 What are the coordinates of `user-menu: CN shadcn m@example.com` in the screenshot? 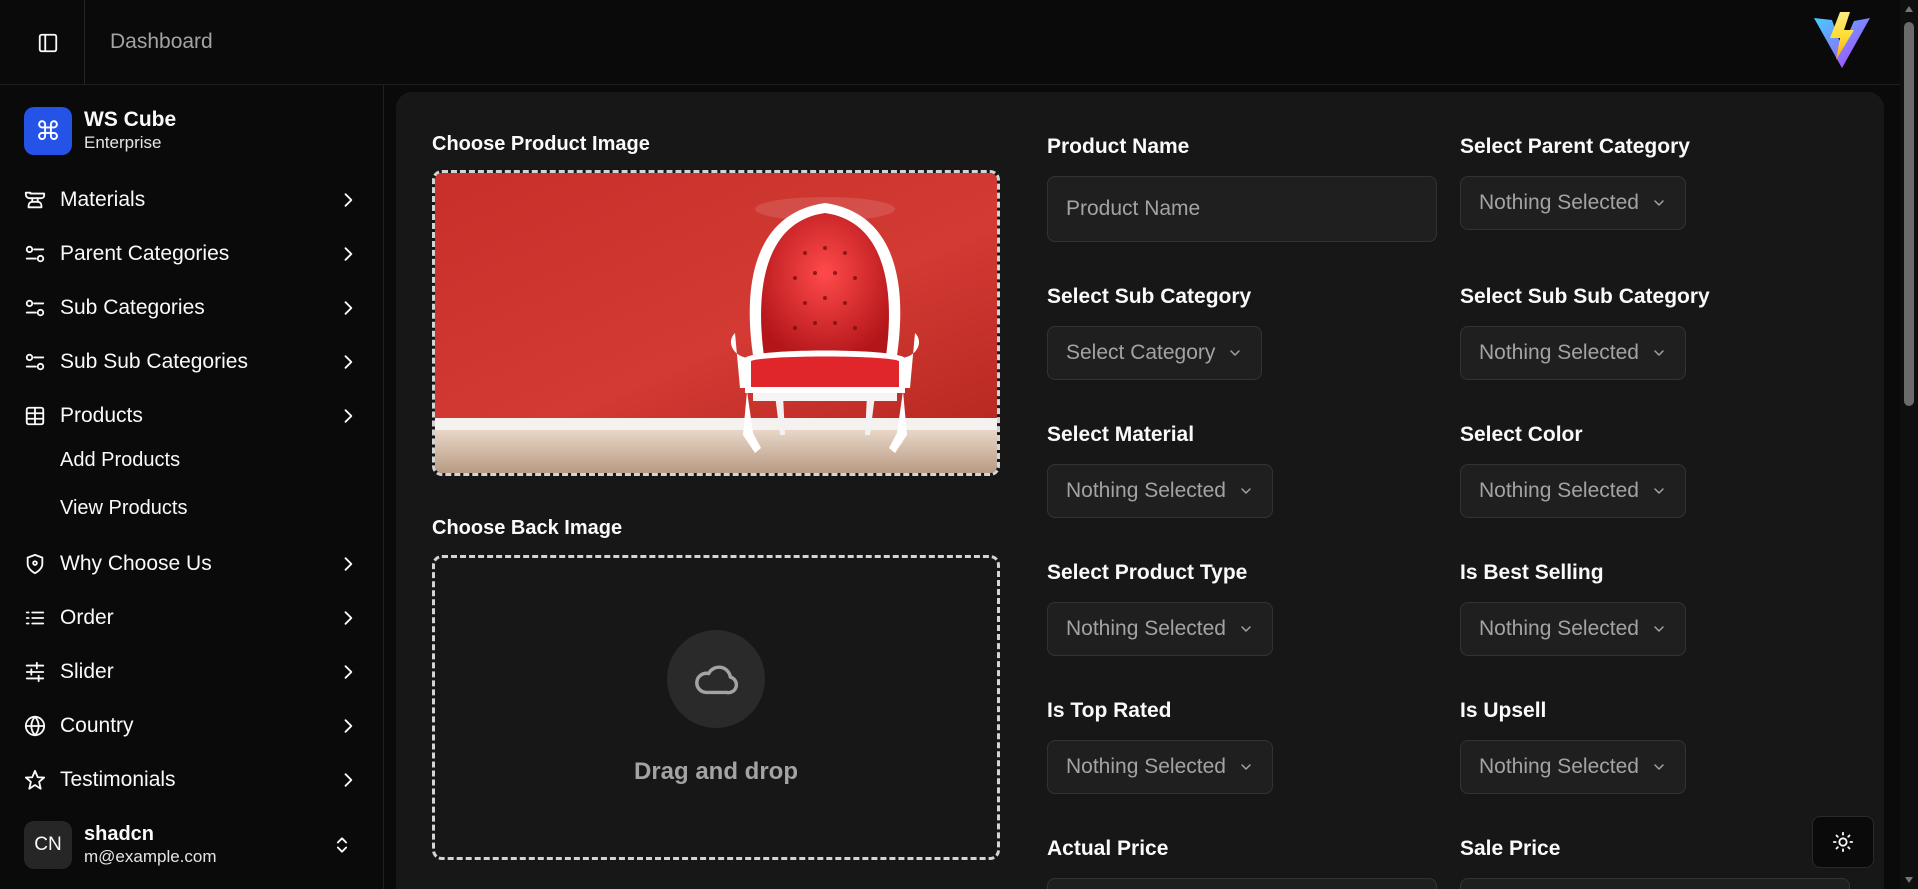 It's located at (194, 845).